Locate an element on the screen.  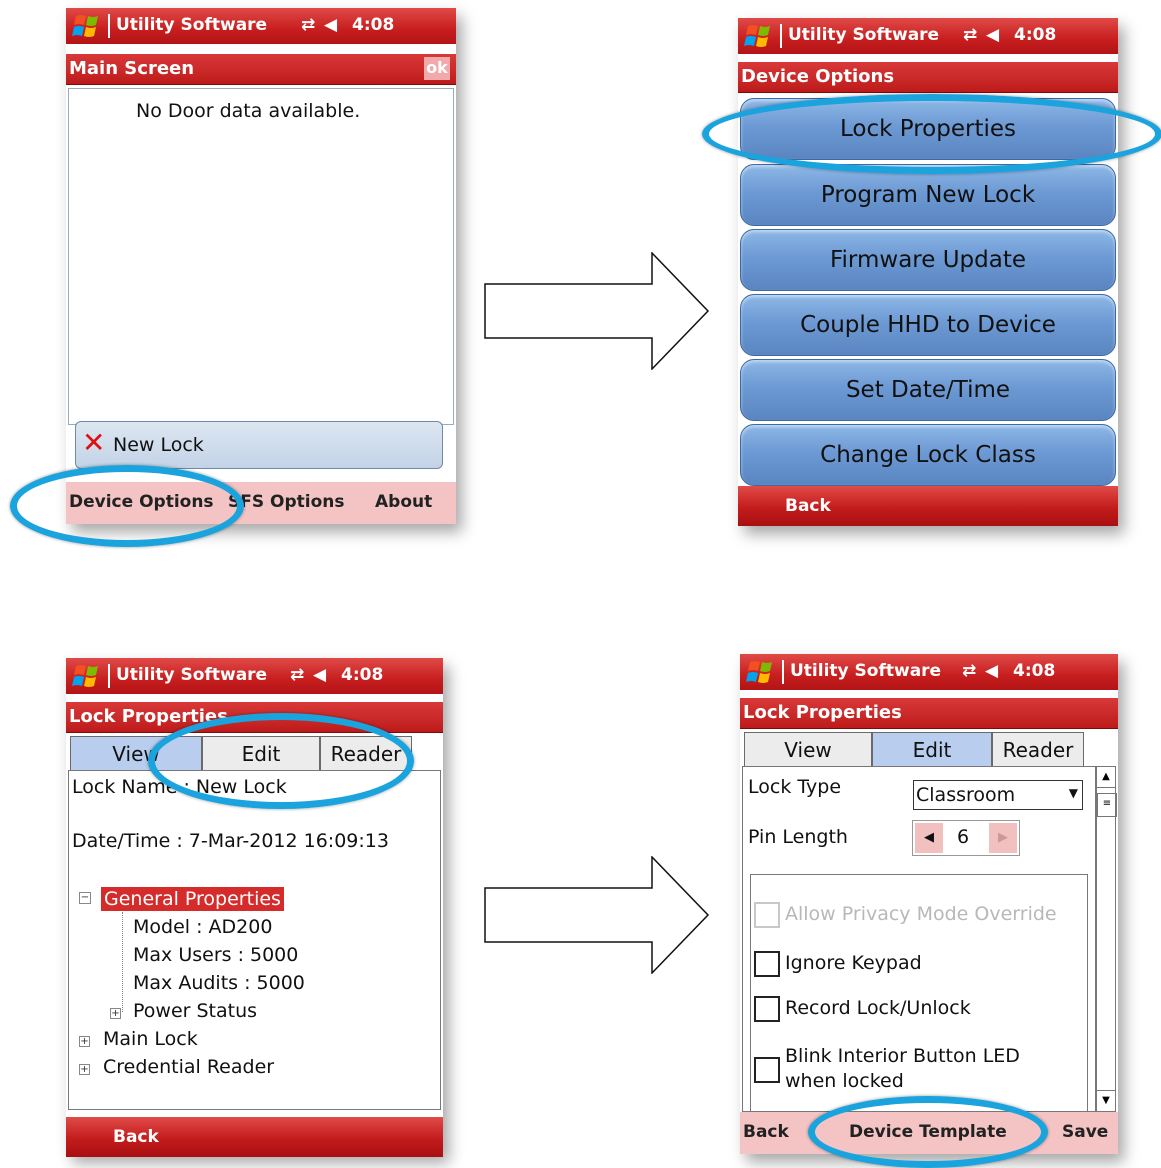
scroll-thumb: ≡ is located at coordinates (1107, 805).